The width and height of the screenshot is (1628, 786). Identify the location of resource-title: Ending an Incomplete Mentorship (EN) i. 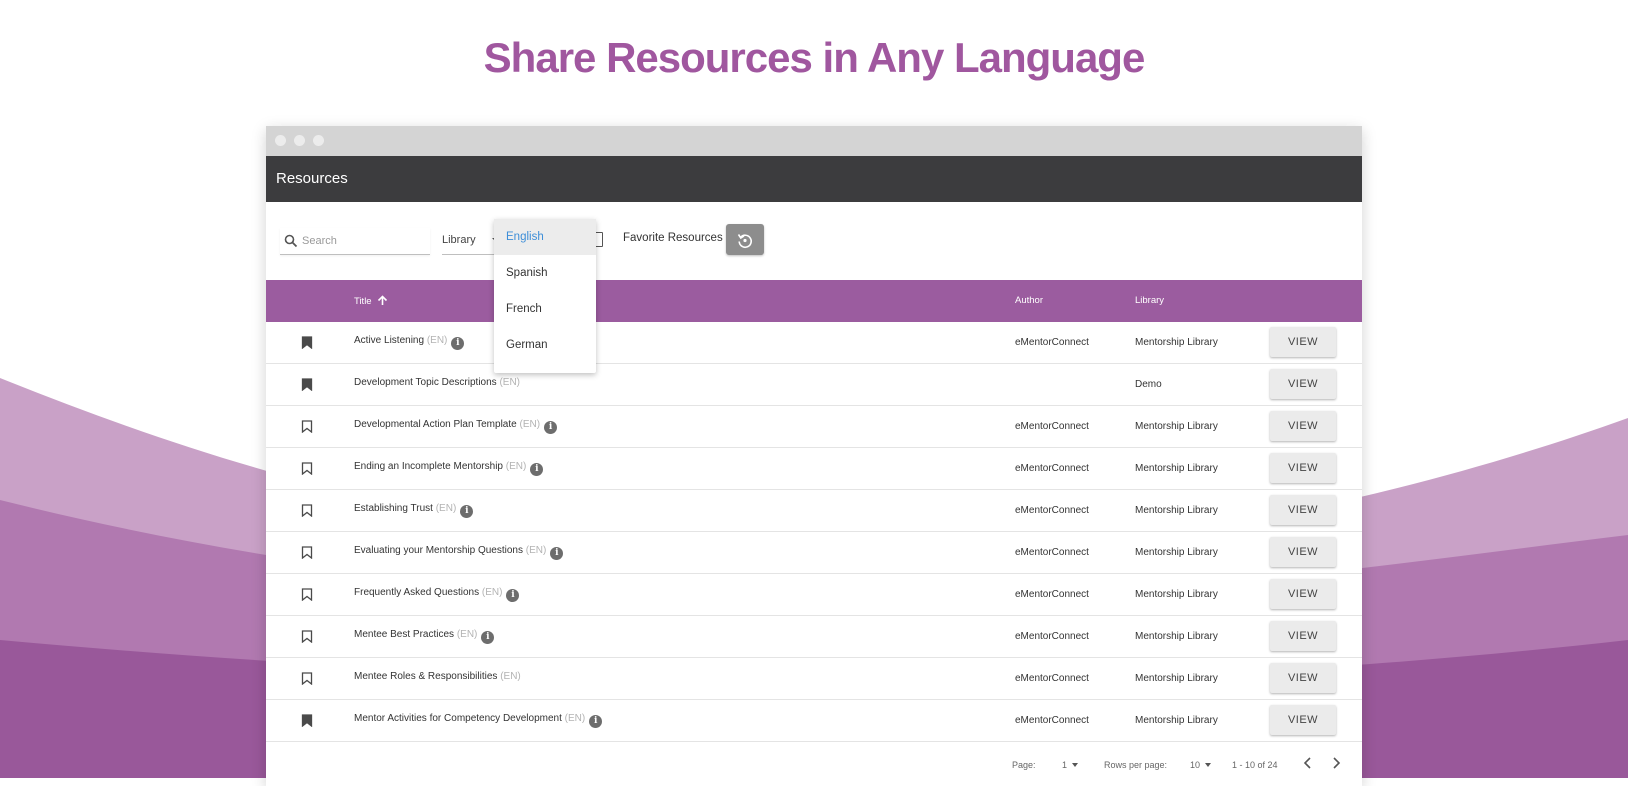
(449, 468).